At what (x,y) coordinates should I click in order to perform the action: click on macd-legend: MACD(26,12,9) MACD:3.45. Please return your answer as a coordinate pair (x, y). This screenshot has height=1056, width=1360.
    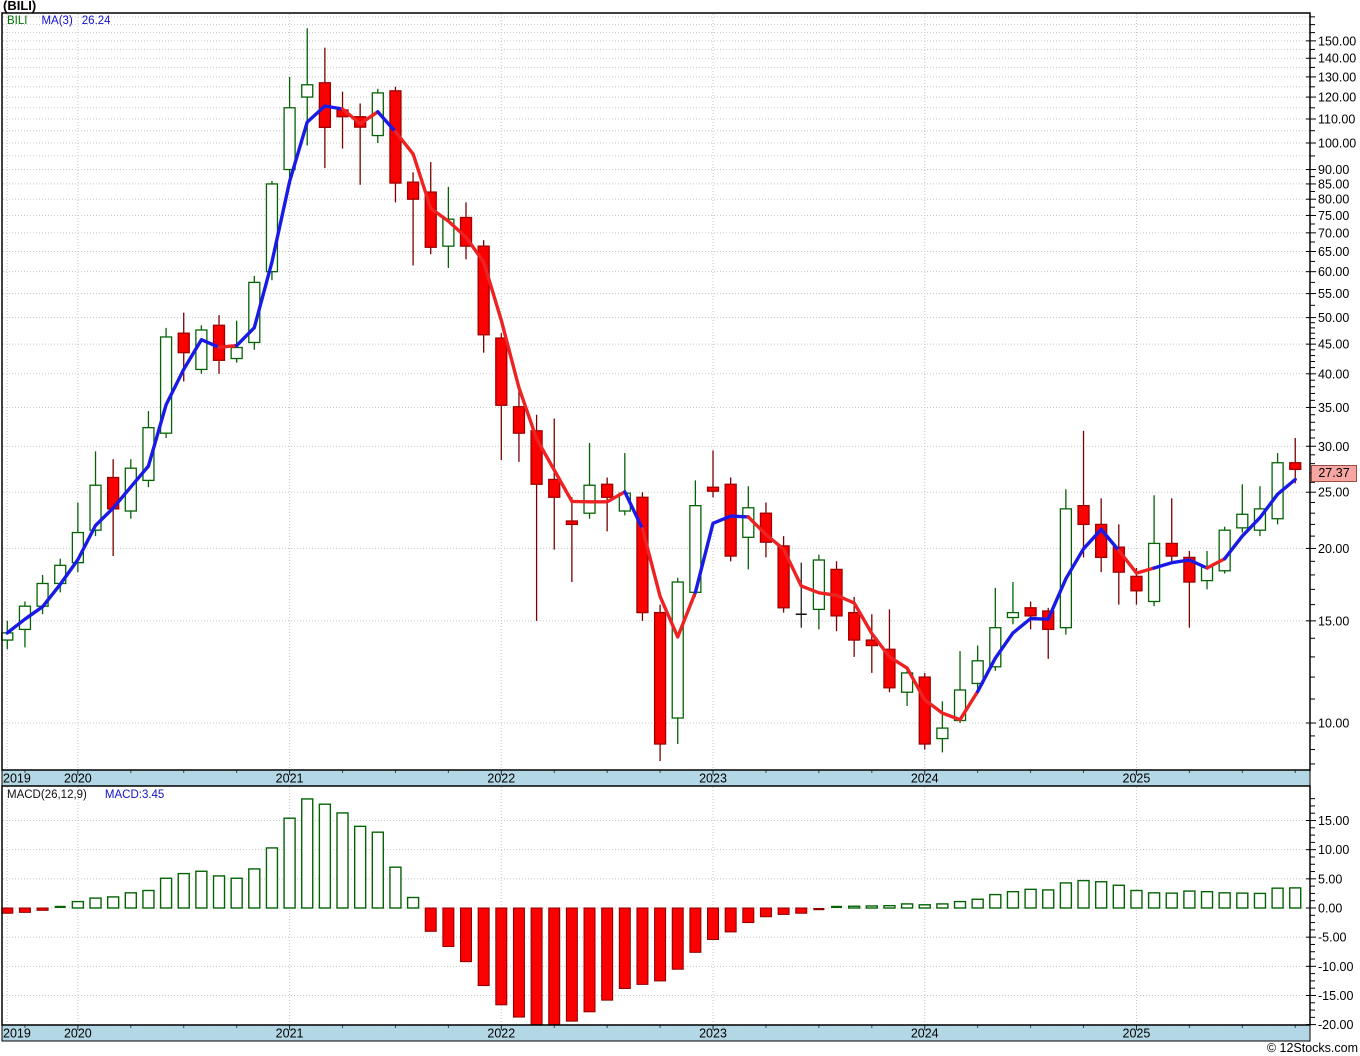
    Looking at the image, I should click on (85, 795).